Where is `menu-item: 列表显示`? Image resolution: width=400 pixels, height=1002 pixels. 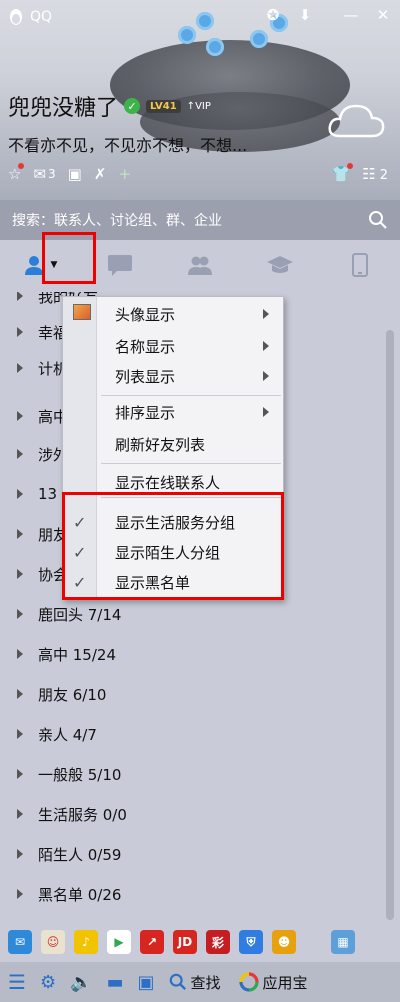
menu-item: 列表显示 is located at coordinates (173, 376).